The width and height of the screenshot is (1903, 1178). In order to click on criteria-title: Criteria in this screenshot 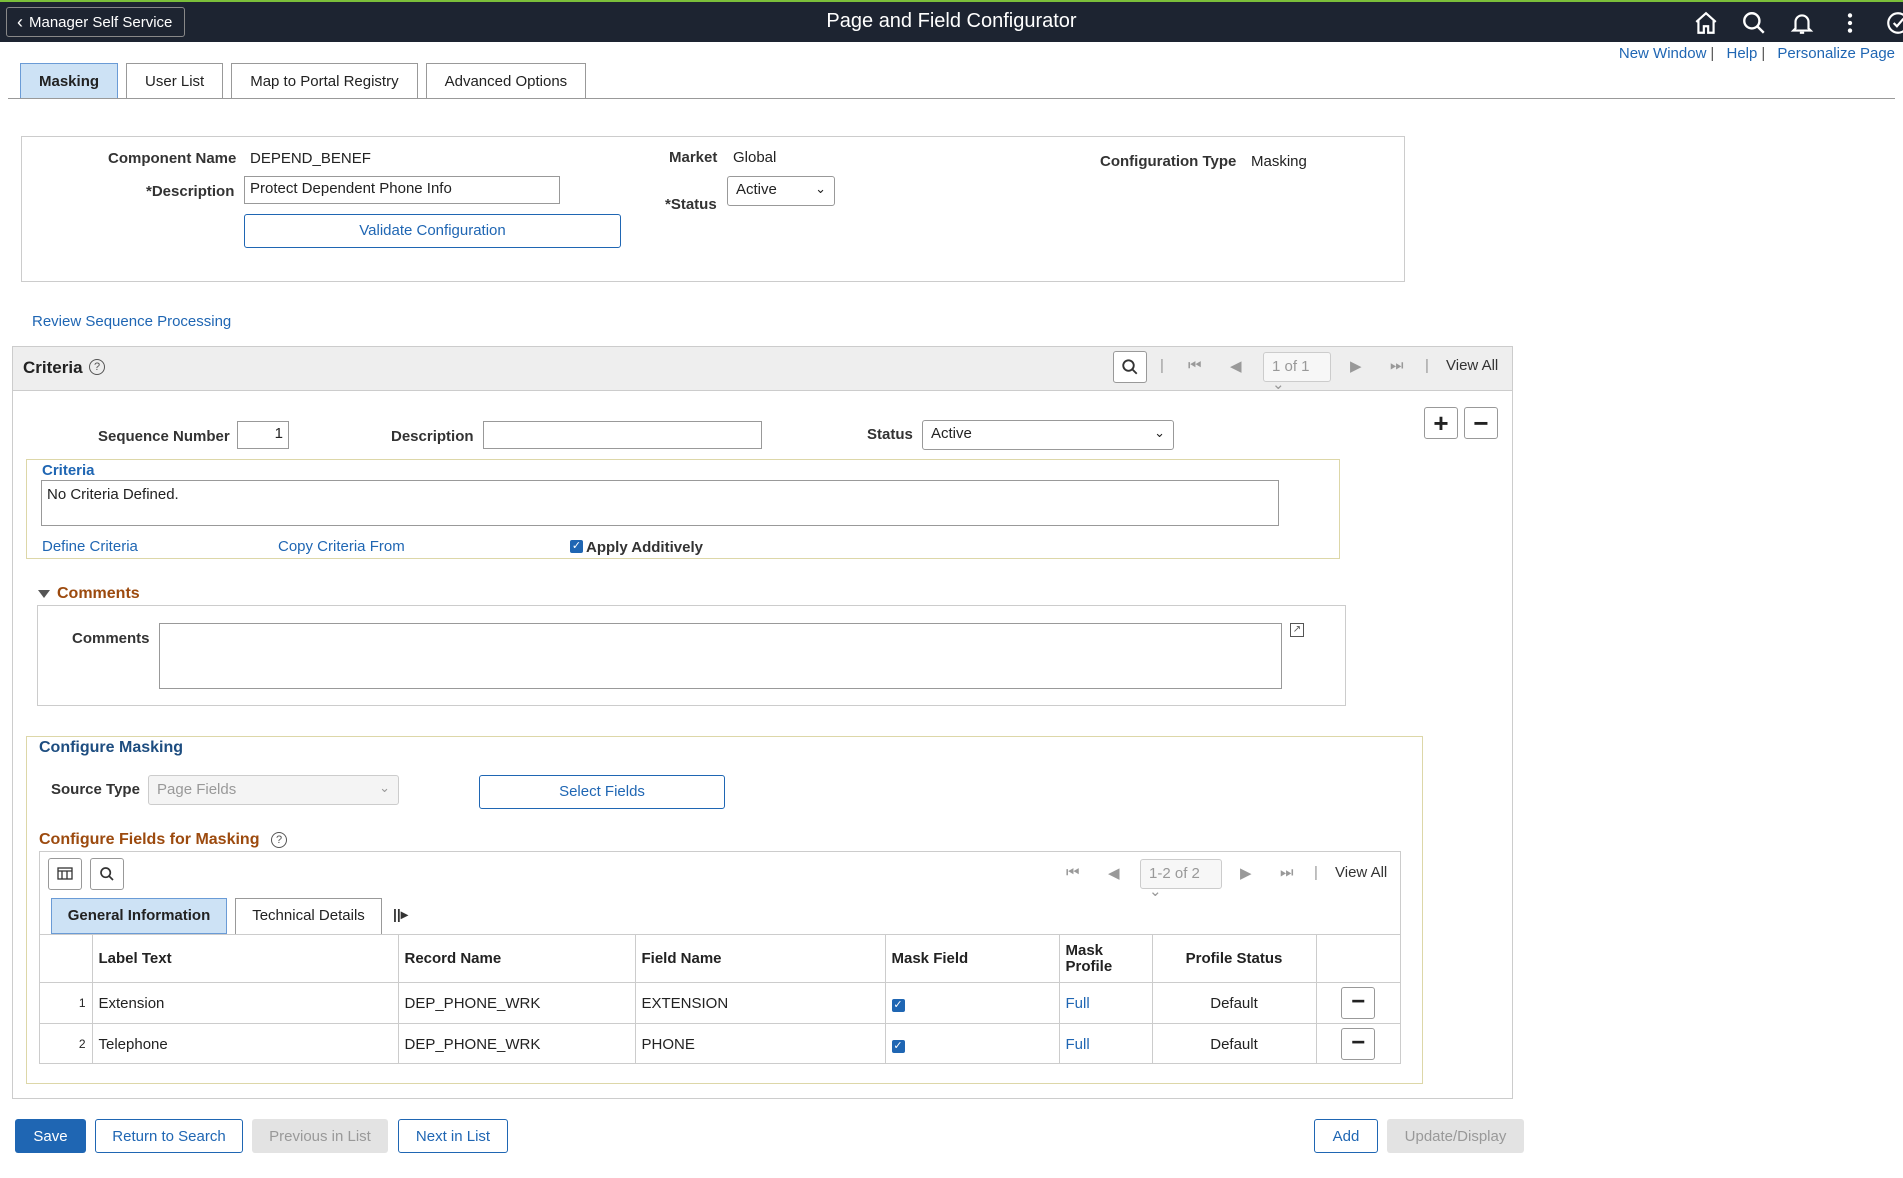, I will do `click(53, 367)`.